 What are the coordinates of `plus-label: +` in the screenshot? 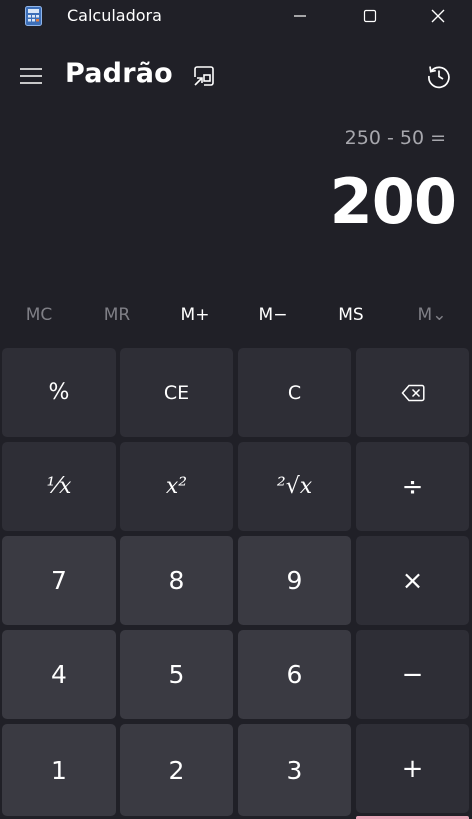 It's located at (412, 768).